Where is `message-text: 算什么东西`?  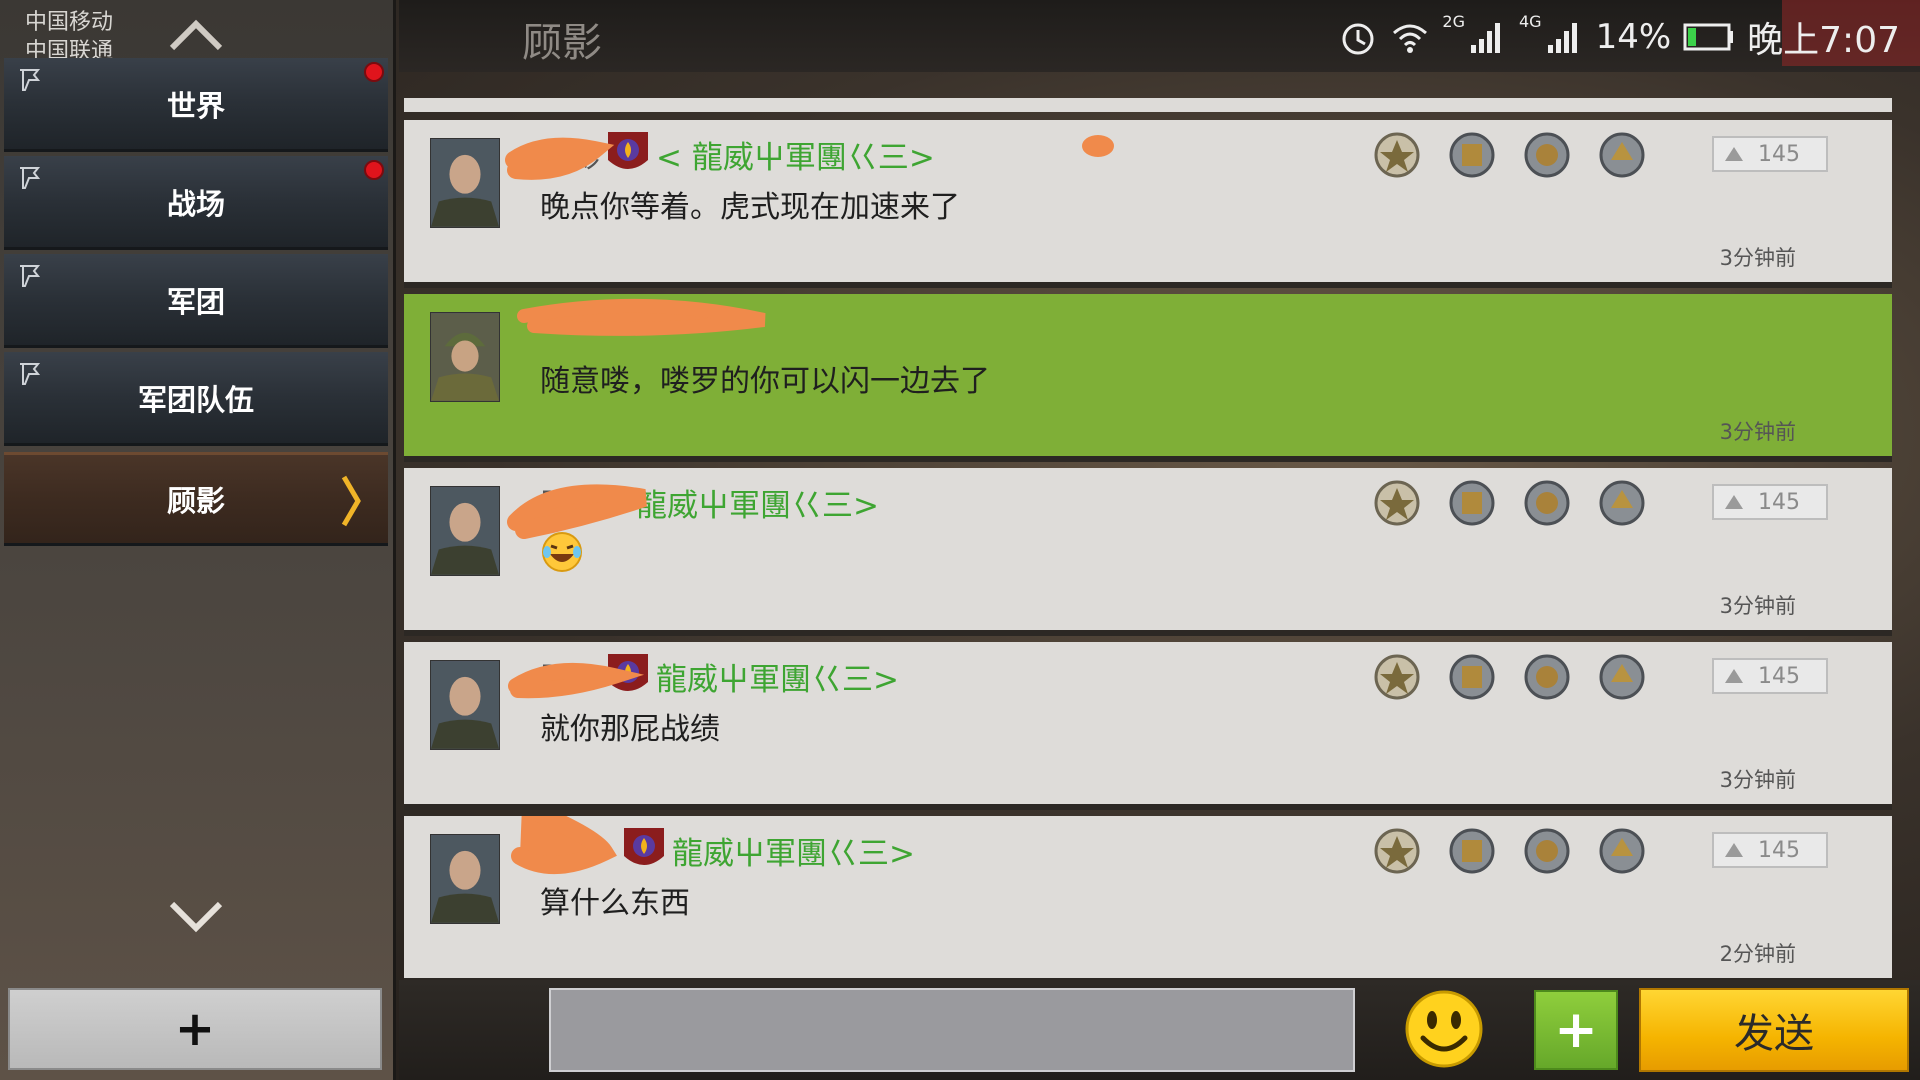
message-text: 算什么东西 is located at coordinates (615, 903).